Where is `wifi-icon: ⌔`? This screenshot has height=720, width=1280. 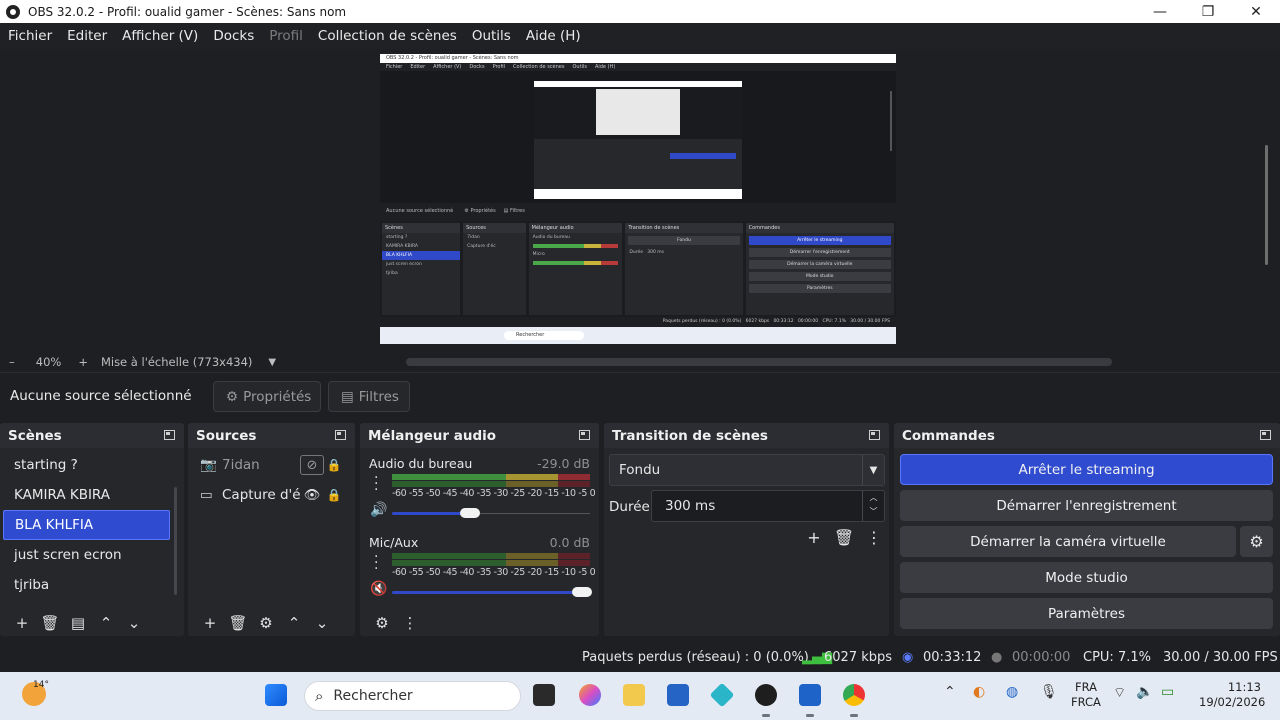 wifi-icon: ⌔ is located at coordinates (1119, 693).